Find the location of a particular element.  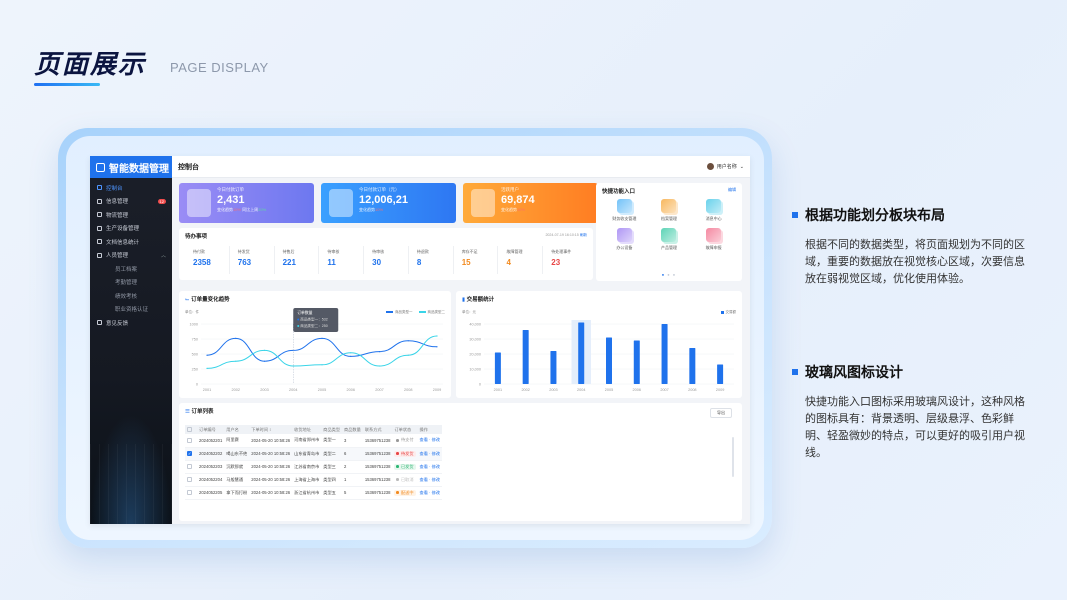

sidebar-item: 文档信息统计 is located at coordinates (131, 242).